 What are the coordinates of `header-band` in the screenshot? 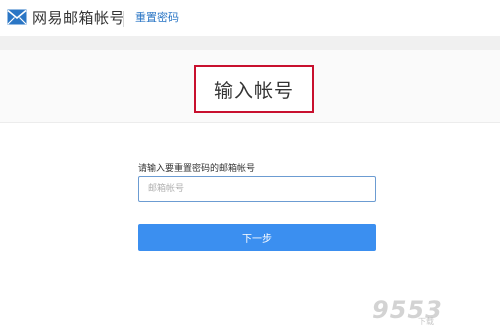 It's located at (250, 43).